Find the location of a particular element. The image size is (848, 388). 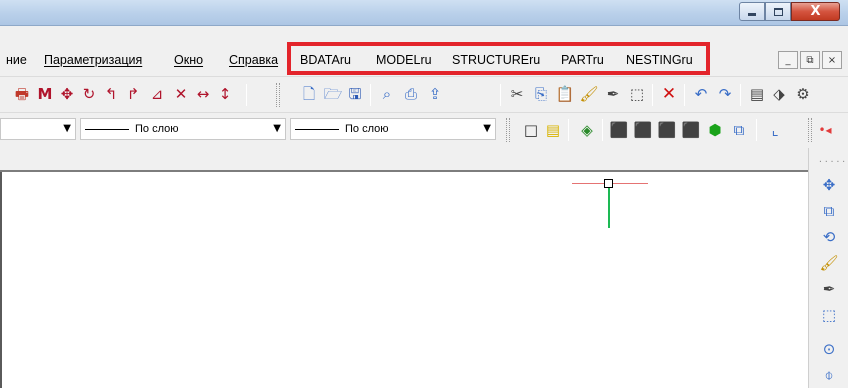

cancel-red-x-icon: ✕ is located at coordinates (669, 94).